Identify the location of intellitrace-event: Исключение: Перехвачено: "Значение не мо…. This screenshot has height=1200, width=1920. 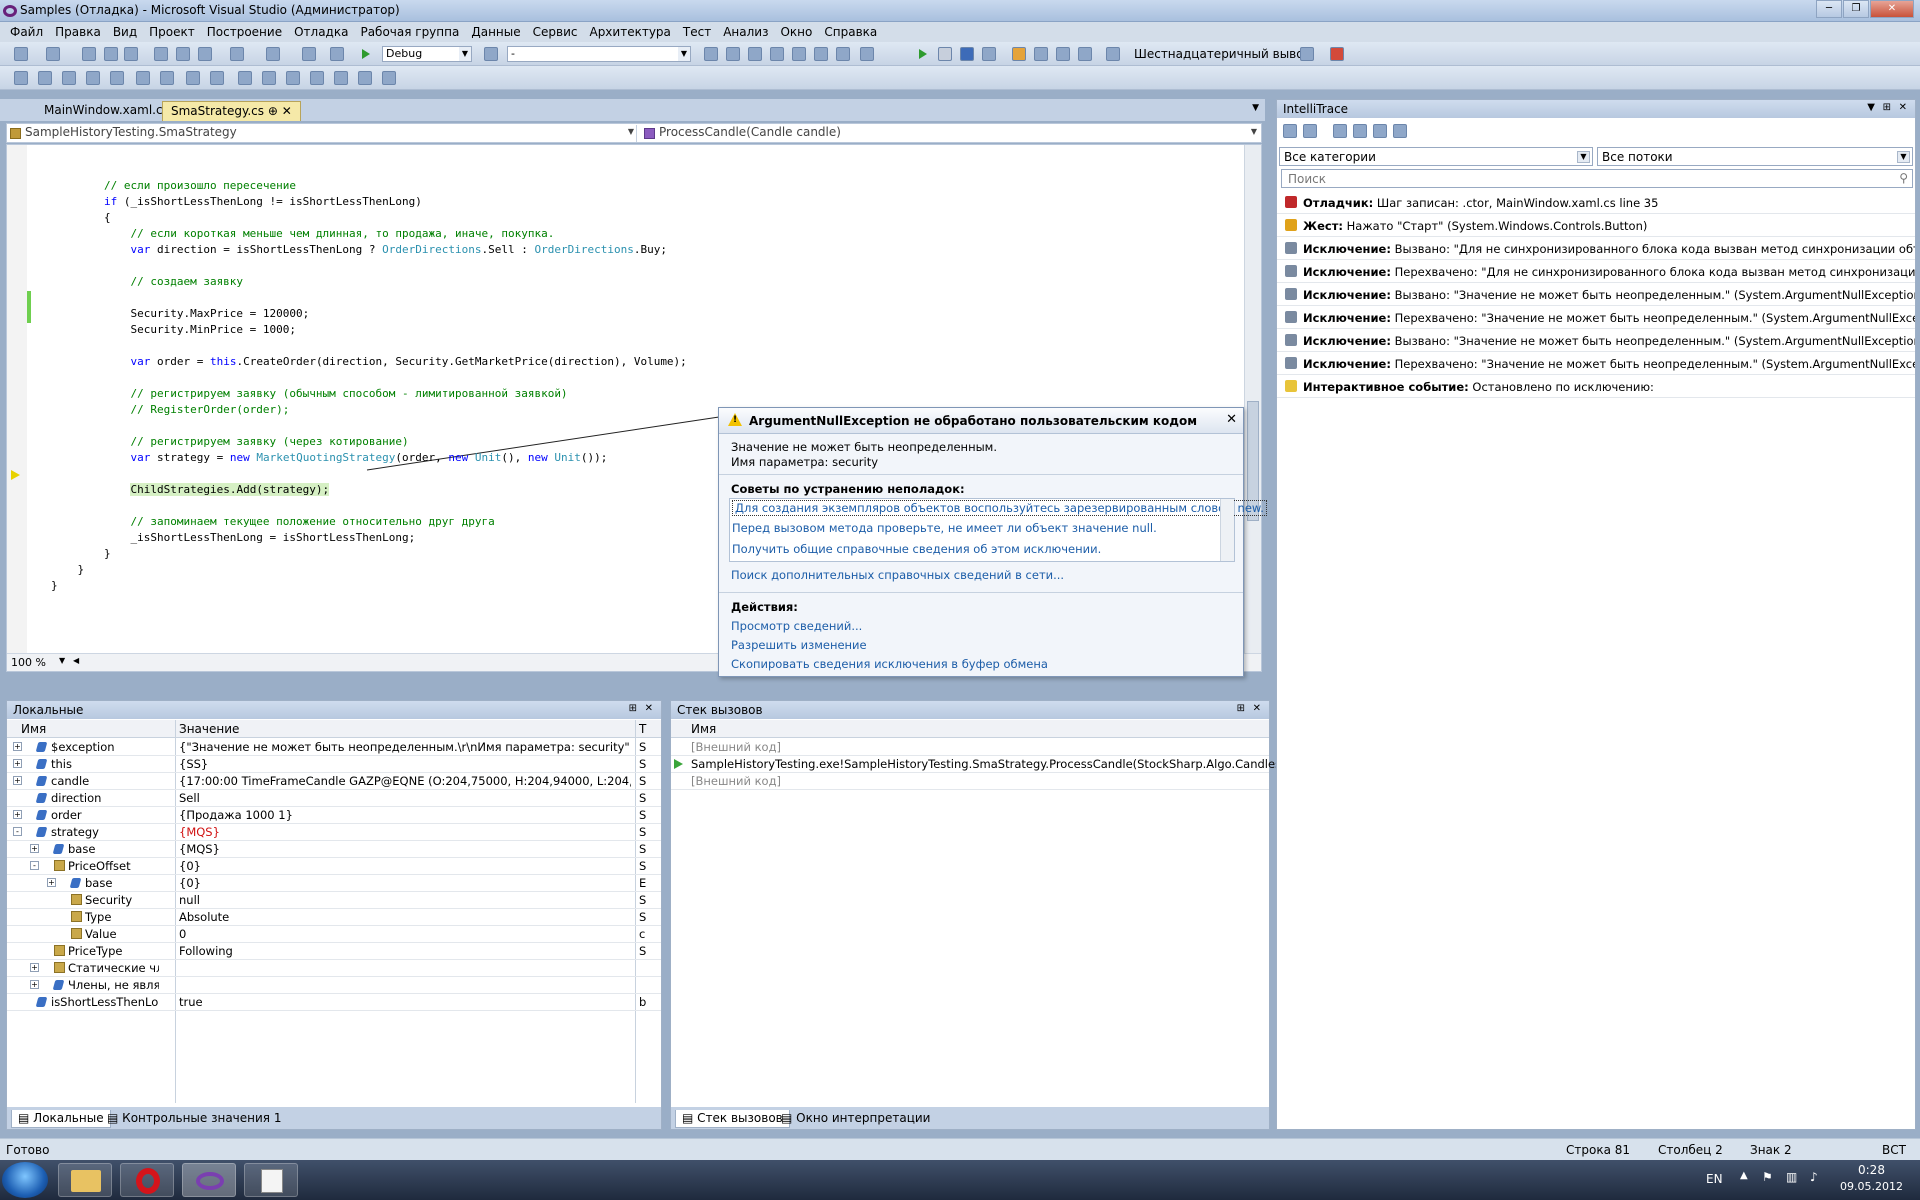
(1596, 363).